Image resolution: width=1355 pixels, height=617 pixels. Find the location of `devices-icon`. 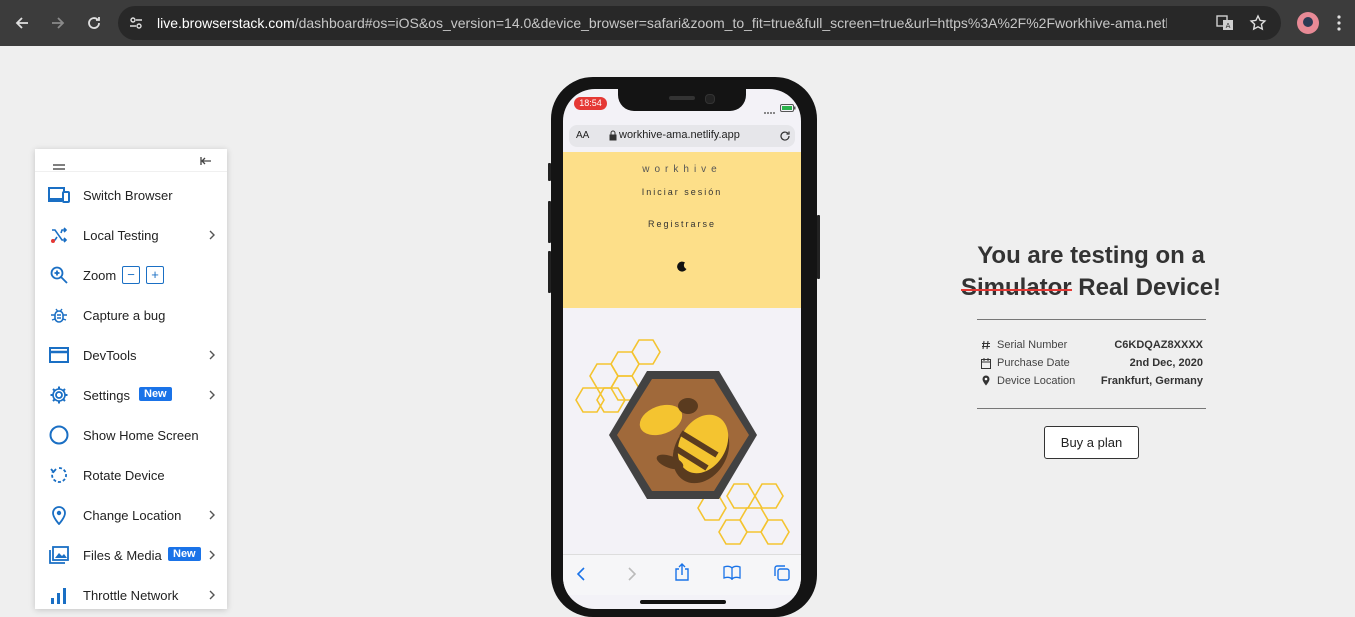

devices-icon is located at coordinates (59, 195).